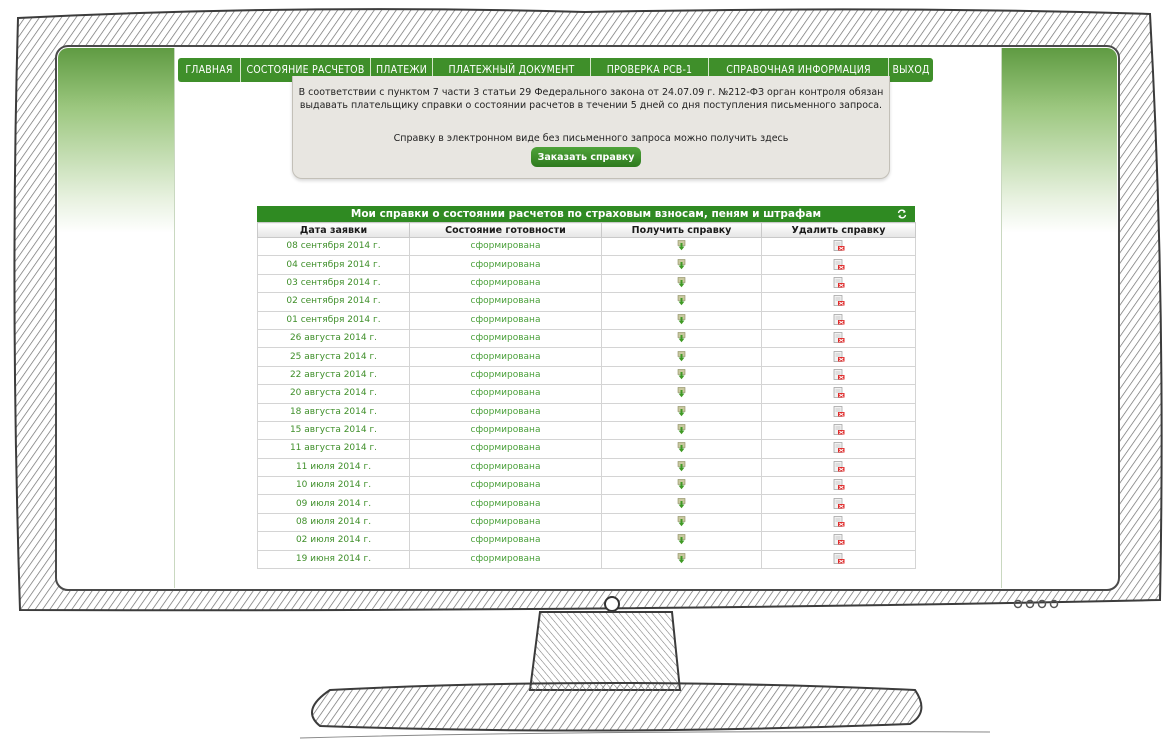 The image size is (1173, 742). What do you see at coordinates (586, 449) in the screenshot?
I see `table-row: 11 августа 2014 г. сформирована` at bounding box center [586, 449].